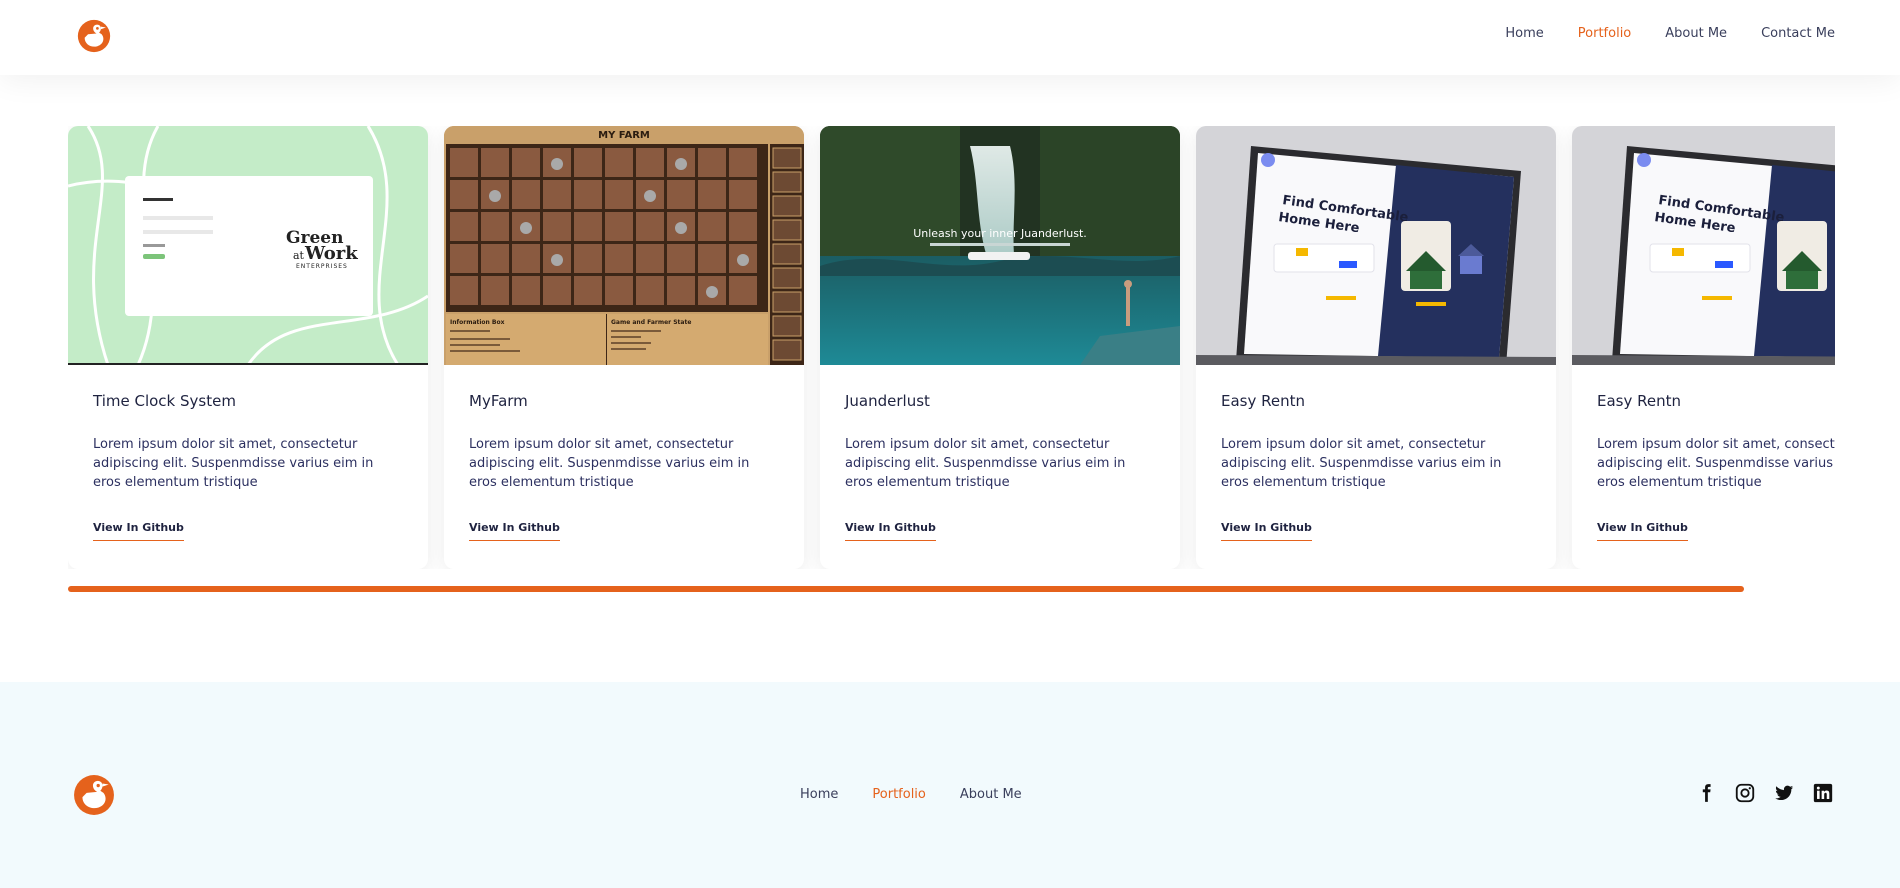 The width and height of the screenshot is (1900, 888). Describe the element at coordinates (950, 37) in the screenshot. I see `site-header: Home Portfolio About Me Contact Me` at that location.